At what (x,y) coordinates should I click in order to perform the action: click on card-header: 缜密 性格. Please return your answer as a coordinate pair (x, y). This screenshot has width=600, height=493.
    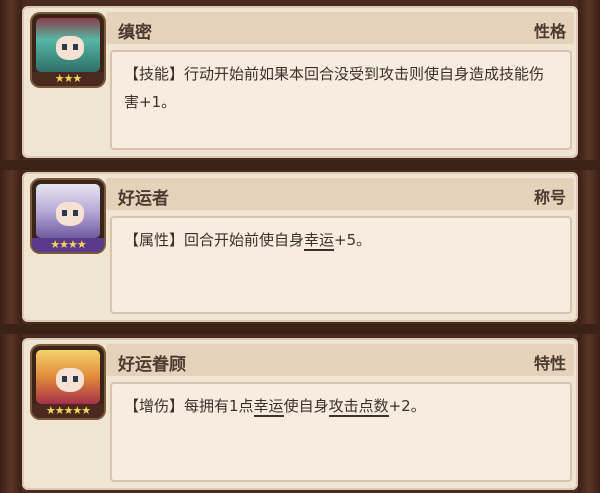
    Looking at the image, I should click on (340, 28).